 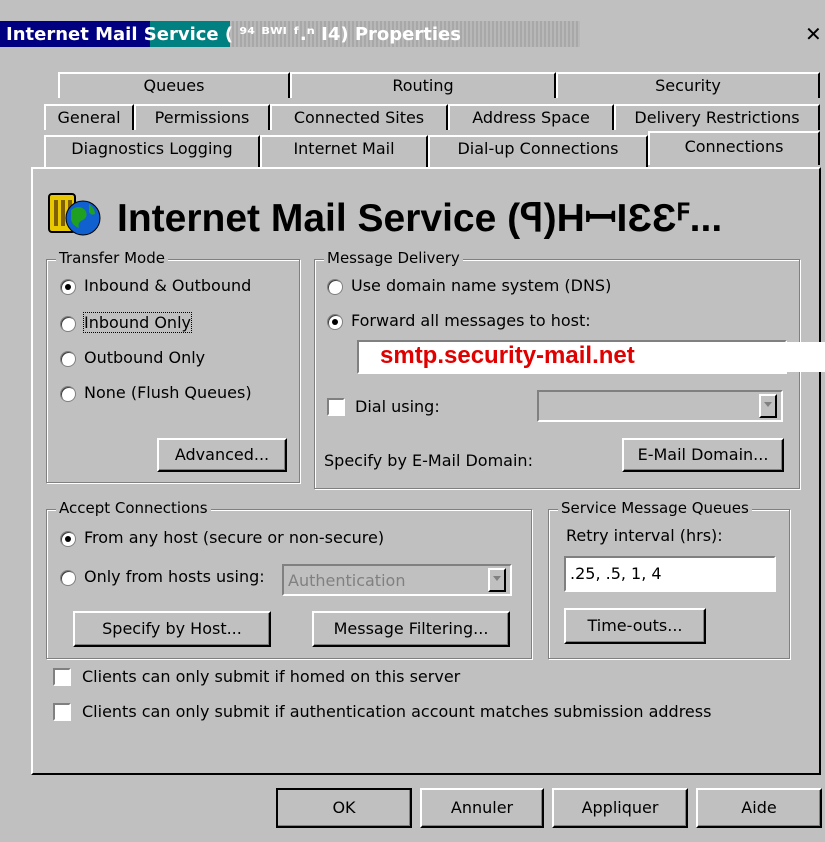 What do you see at coordinates (68, 359) in the screenshot?
I see `radio-outbound-only` at bounding box center [68, 359].